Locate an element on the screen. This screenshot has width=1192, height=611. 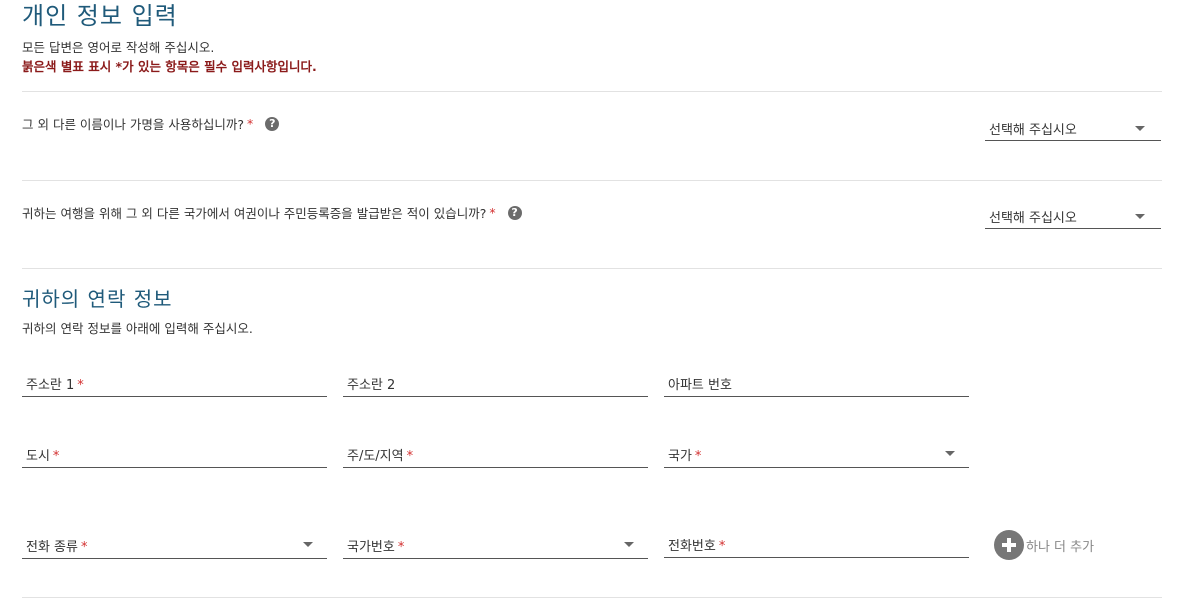
field-label: 도시 is located at coordinates (38, 456).